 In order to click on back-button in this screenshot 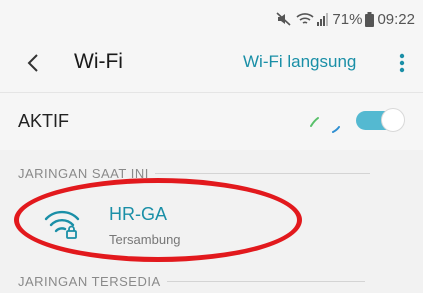, I will do `click(33, 63)`.